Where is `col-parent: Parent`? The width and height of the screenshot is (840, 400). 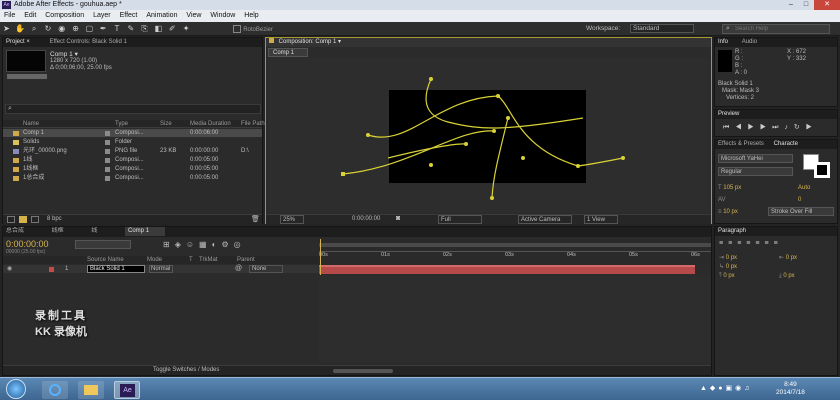
col-parent: Parent is located at coordinates (246, 260).